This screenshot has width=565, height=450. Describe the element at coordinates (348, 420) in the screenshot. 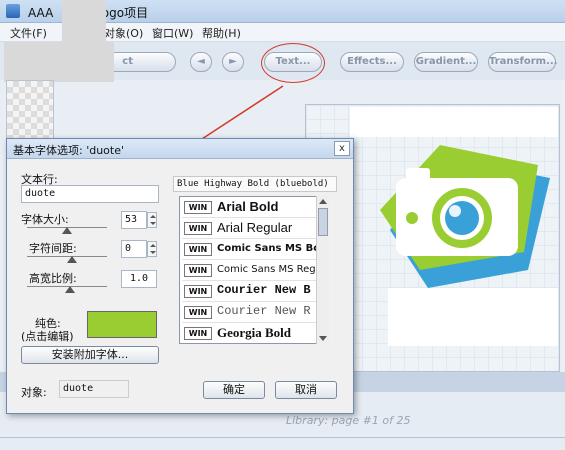

I see `library-page-text: Library: page #1 of 25` at that location.